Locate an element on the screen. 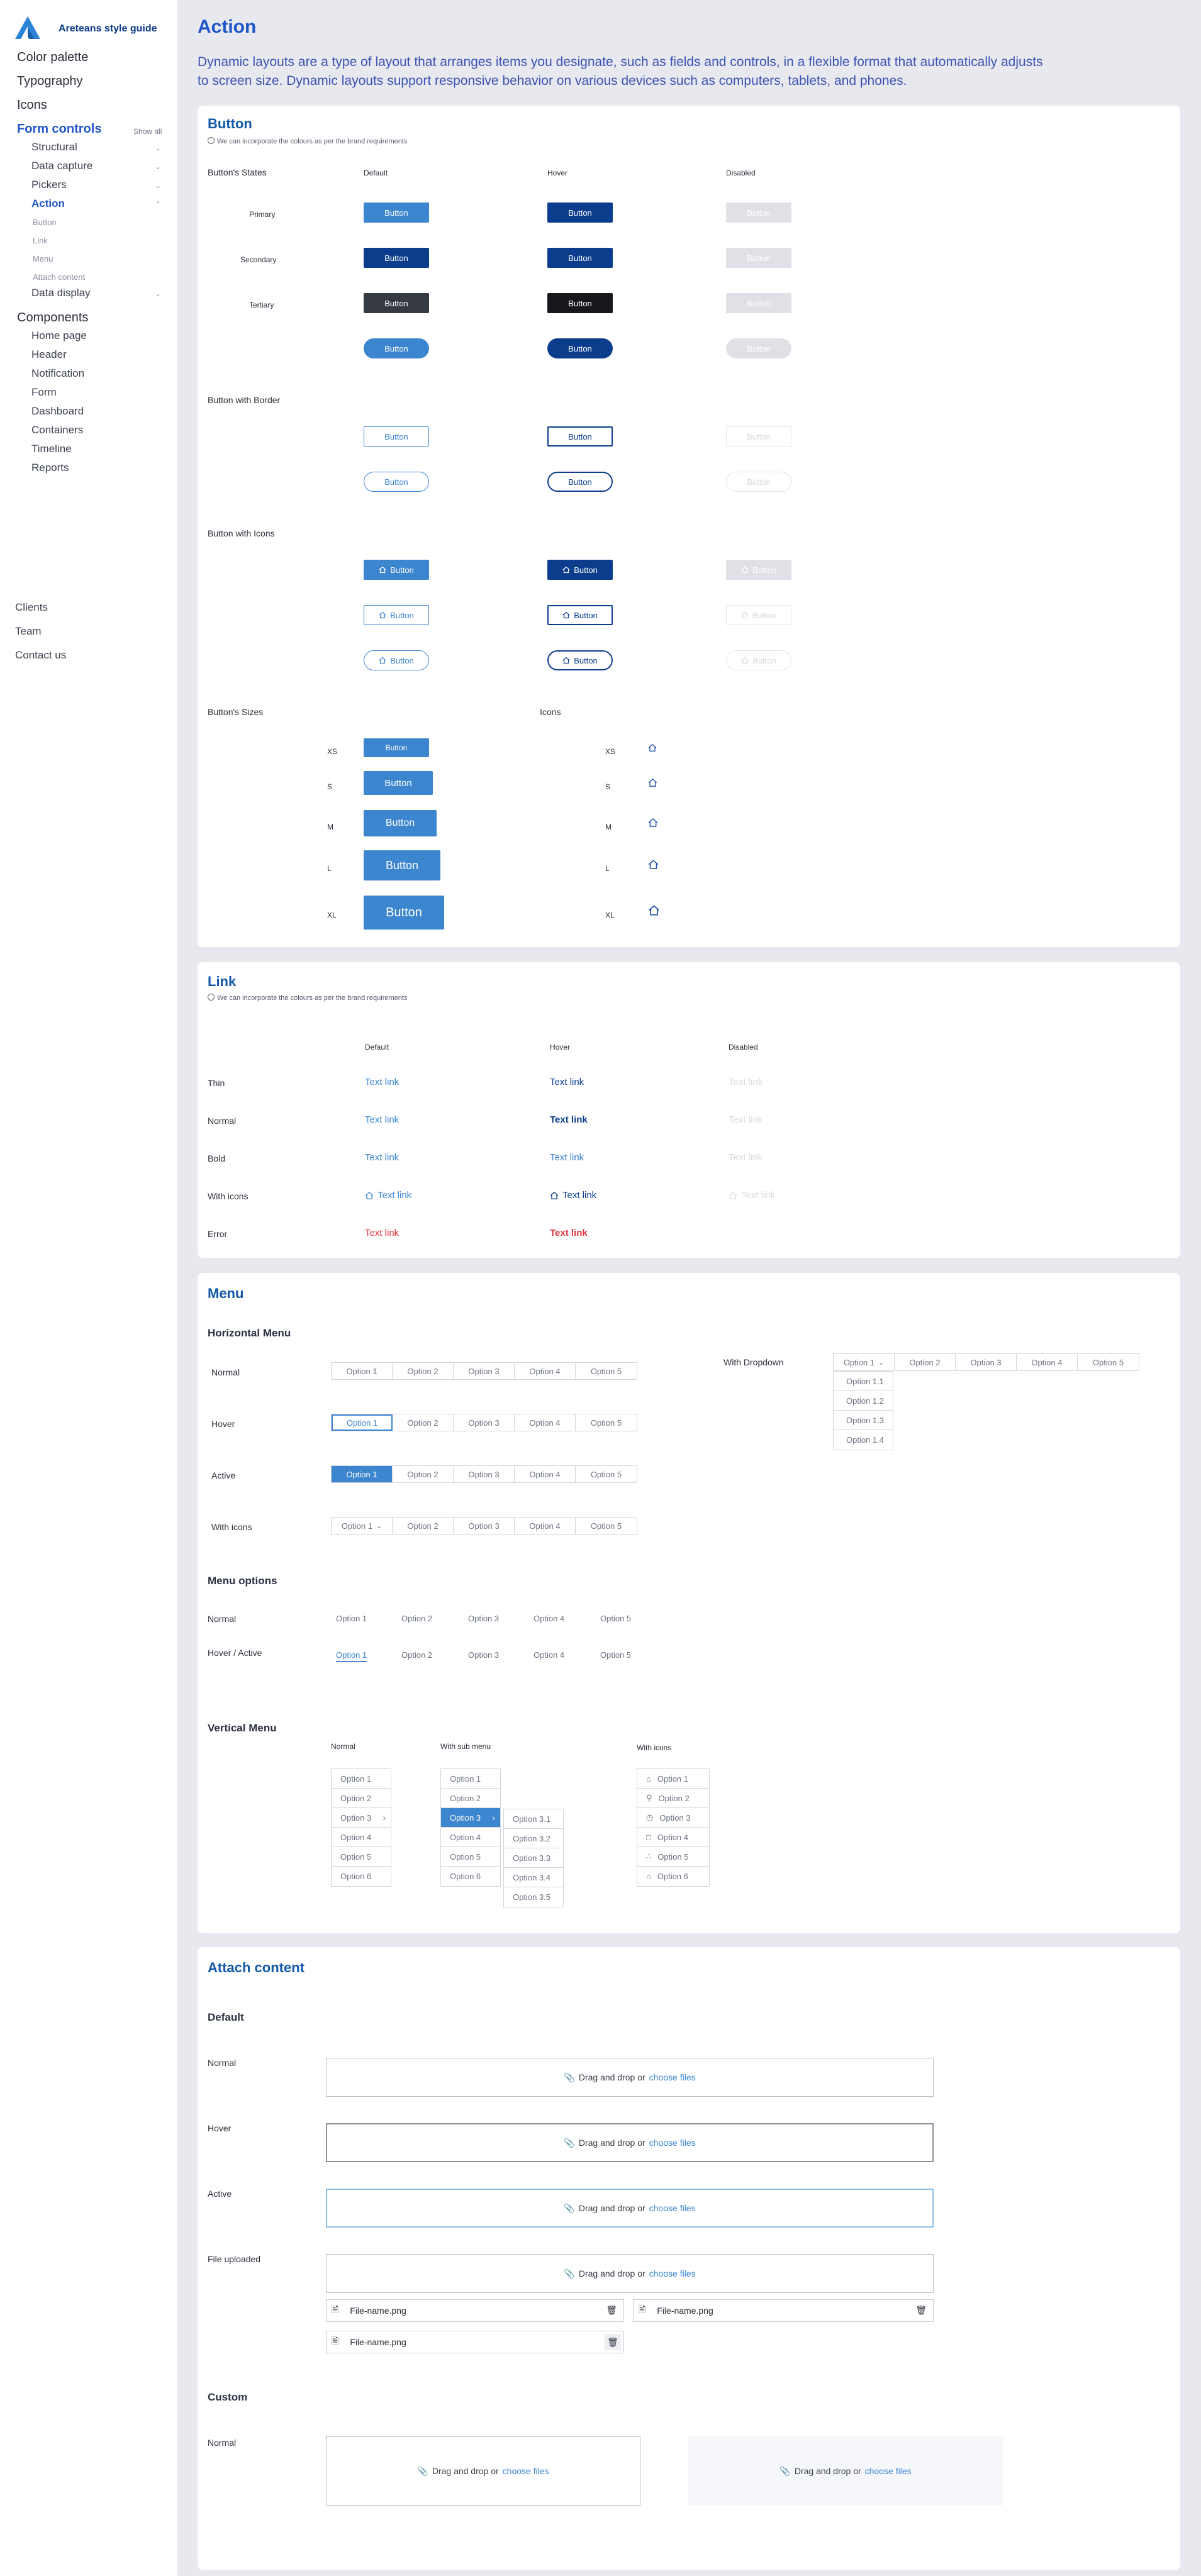  outline-button: Button is located at coordinates (396, 436).